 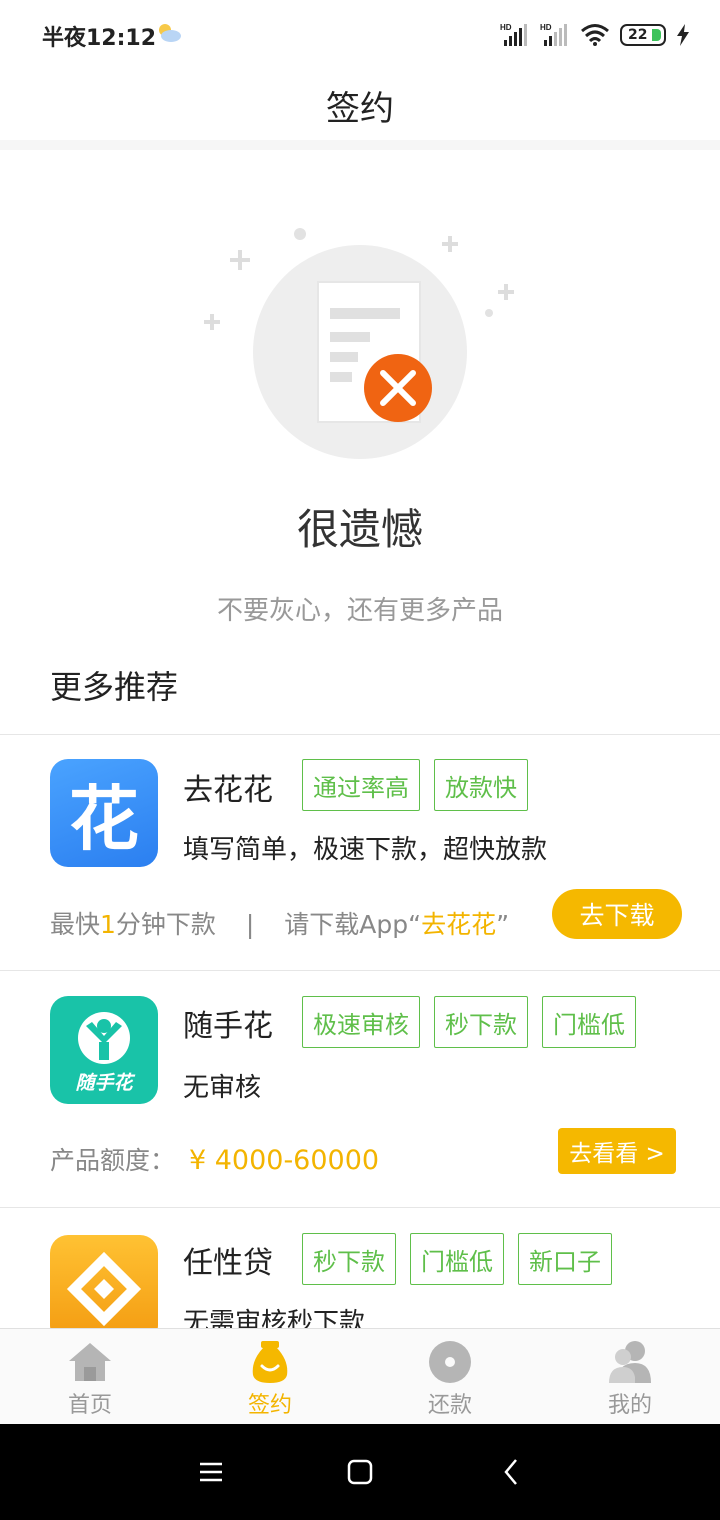 I want to click on amount-label: 产品额度：, so click(x=113, y=1160).